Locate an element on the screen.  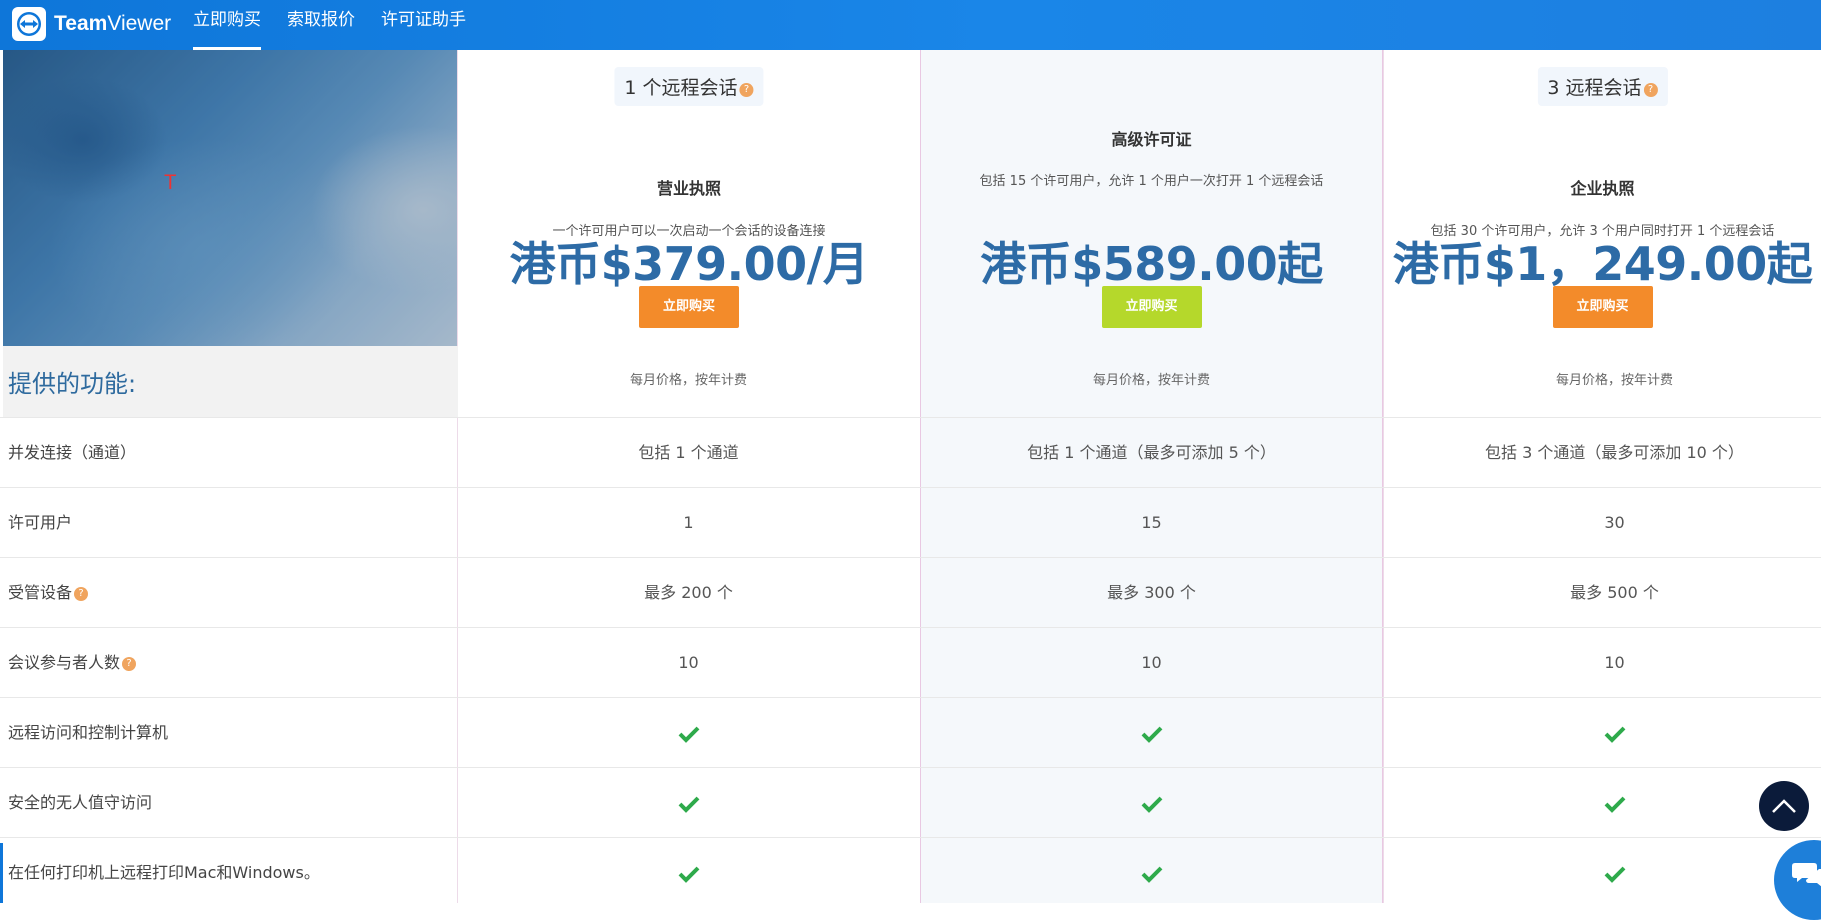
plan-name: 高级许可证 is located at coordinates (1151, 139).